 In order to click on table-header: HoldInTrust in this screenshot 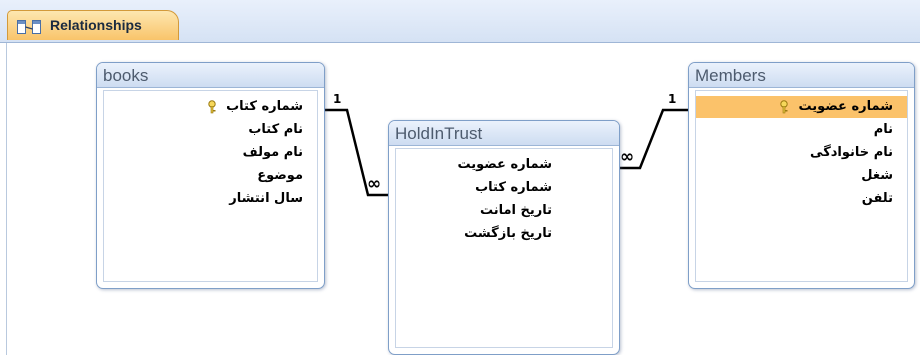, I will do `click(504, 133)`.